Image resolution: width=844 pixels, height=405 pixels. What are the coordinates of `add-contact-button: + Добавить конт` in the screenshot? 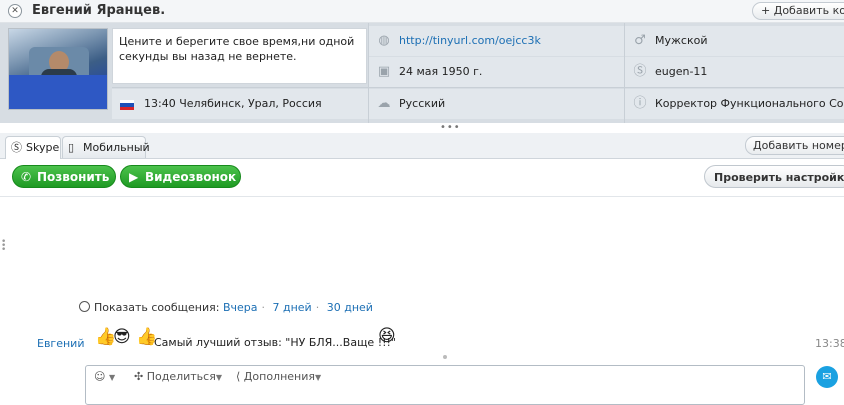 It's located at (798, 11).